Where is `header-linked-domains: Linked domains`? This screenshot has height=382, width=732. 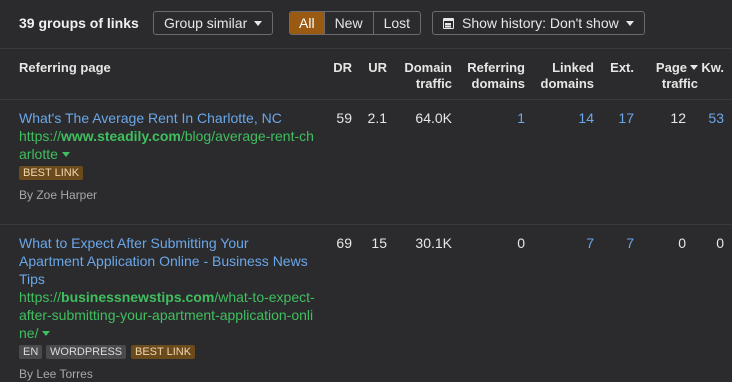
header-linked-domains: Linked domains is located at coordinates (564, 76).